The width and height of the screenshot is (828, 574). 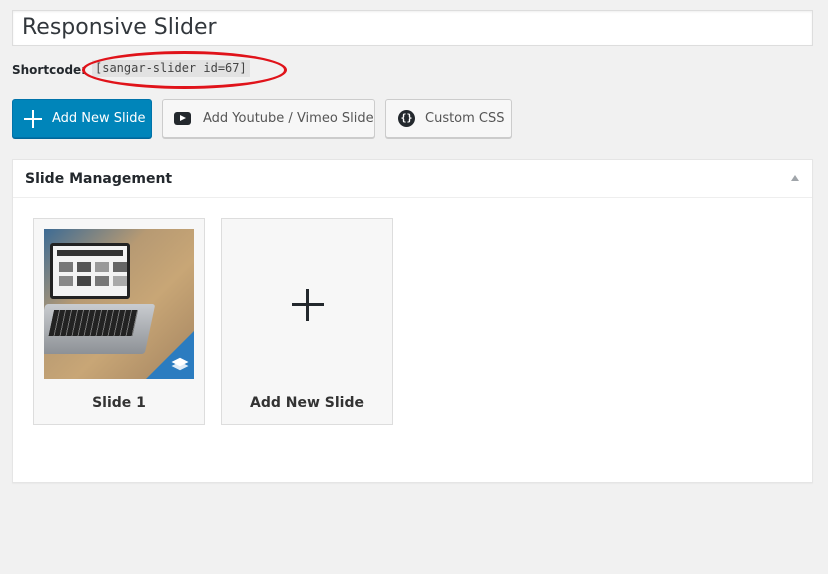 What do you see at coordinates (795, 178) in the screenshot?
I see `triangle-up-icon` at bounding box center [795, 178].